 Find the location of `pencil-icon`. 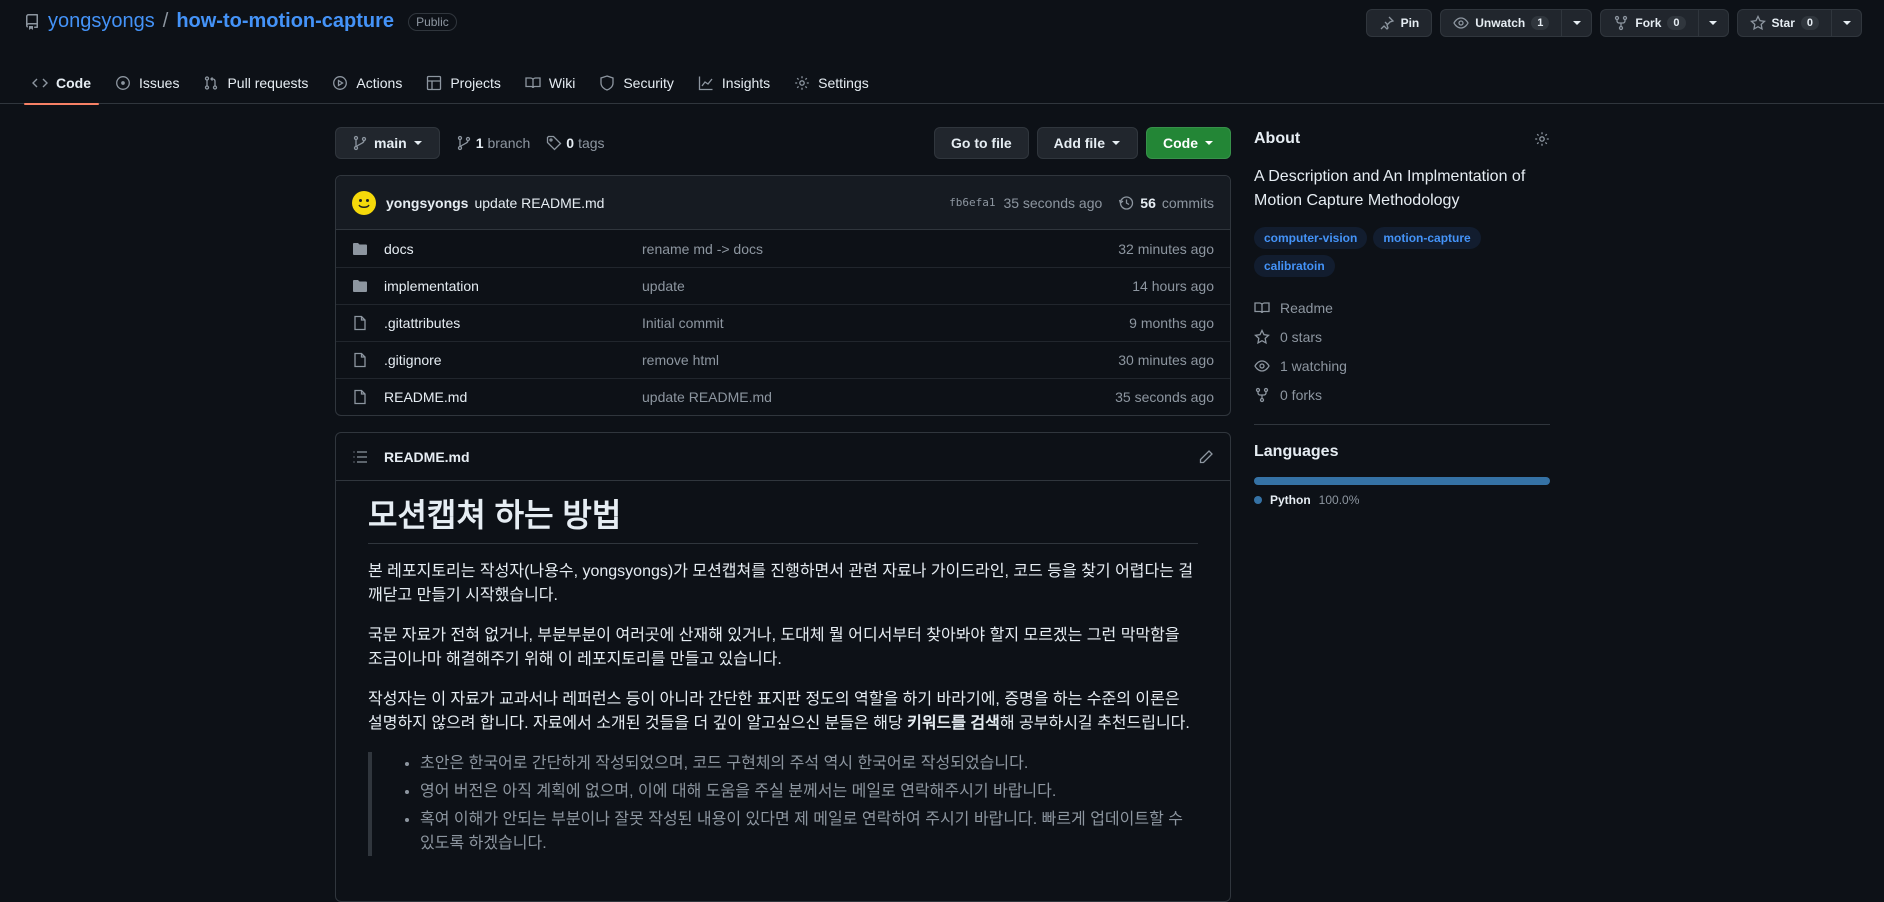

pencil-icon is located at coordinates (1206, 457).